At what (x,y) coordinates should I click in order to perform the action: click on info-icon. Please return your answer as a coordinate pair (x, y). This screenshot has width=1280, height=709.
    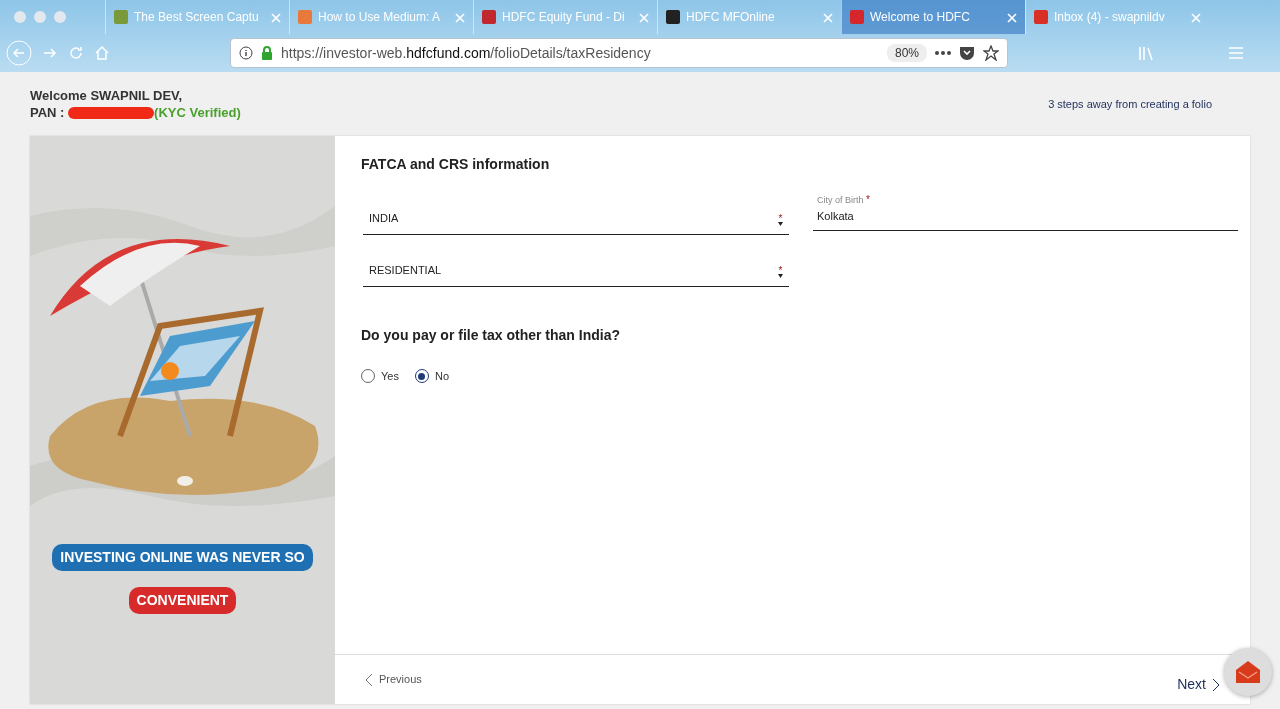
    Looking at the image, I should click on (246, 53).